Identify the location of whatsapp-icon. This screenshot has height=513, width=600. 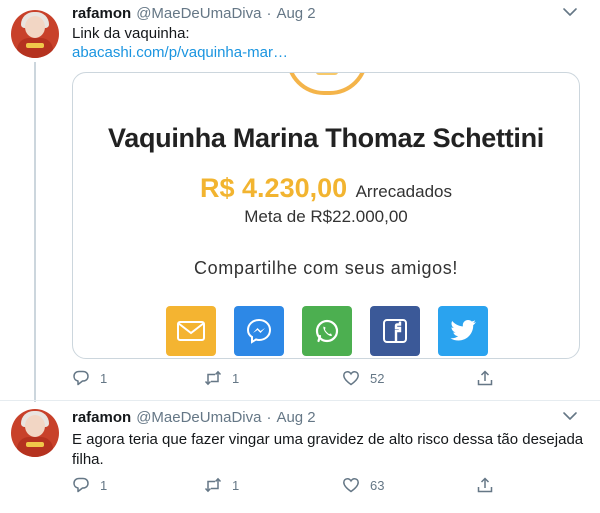
(327, 331).